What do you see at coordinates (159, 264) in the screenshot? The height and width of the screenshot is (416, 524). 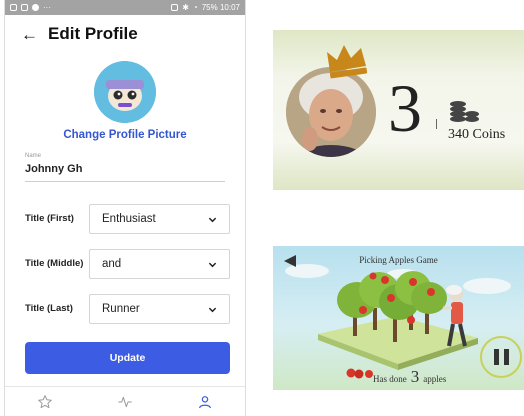 I see `title-middle-select: and` at bounding box center [159, 264].